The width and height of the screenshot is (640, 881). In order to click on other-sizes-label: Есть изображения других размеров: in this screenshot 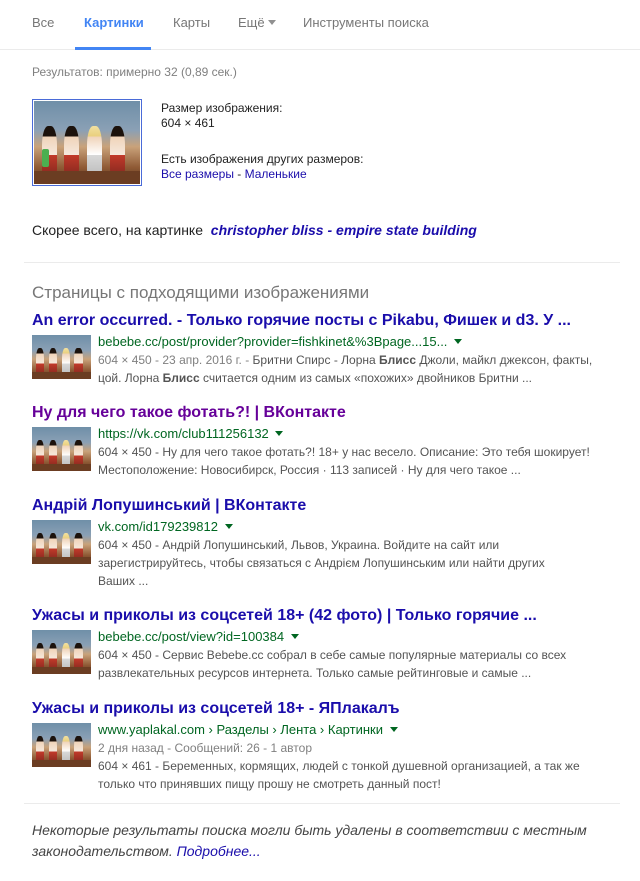, I will do `click(262, 159)`.